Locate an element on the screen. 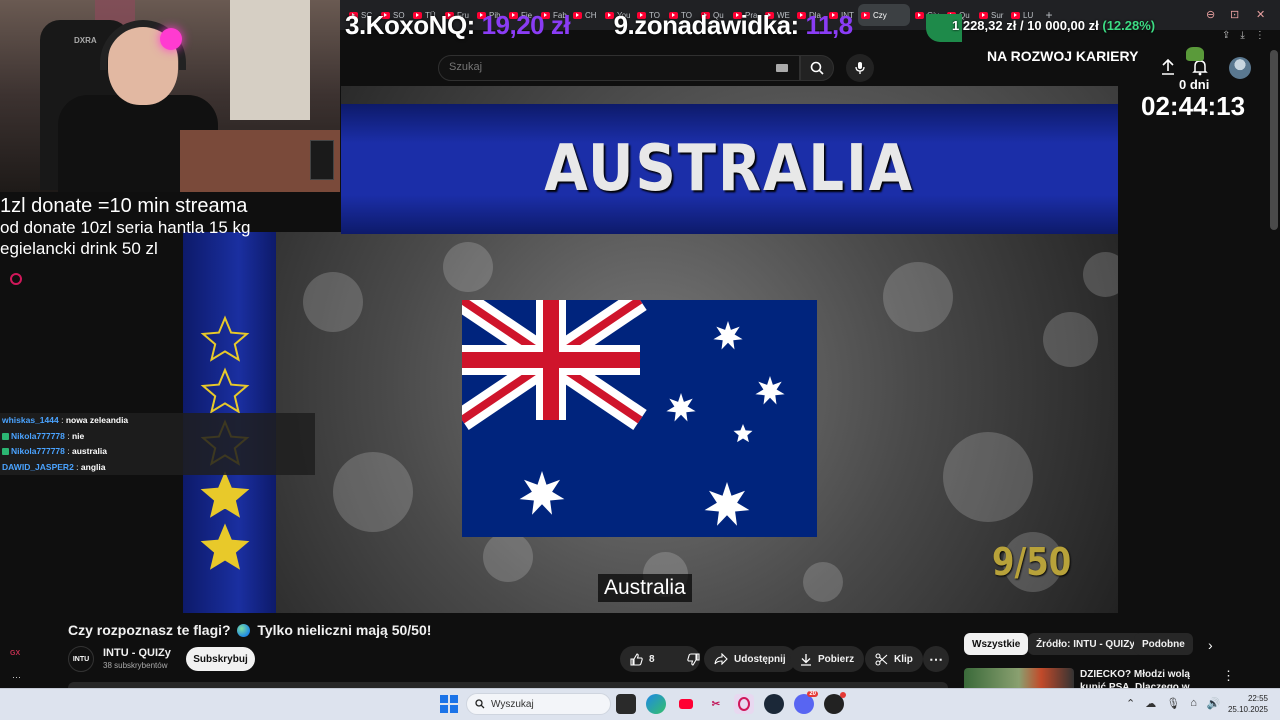 The image size is (1280, 720). channel-avatar: INTU is located at coordinates (81, 659).